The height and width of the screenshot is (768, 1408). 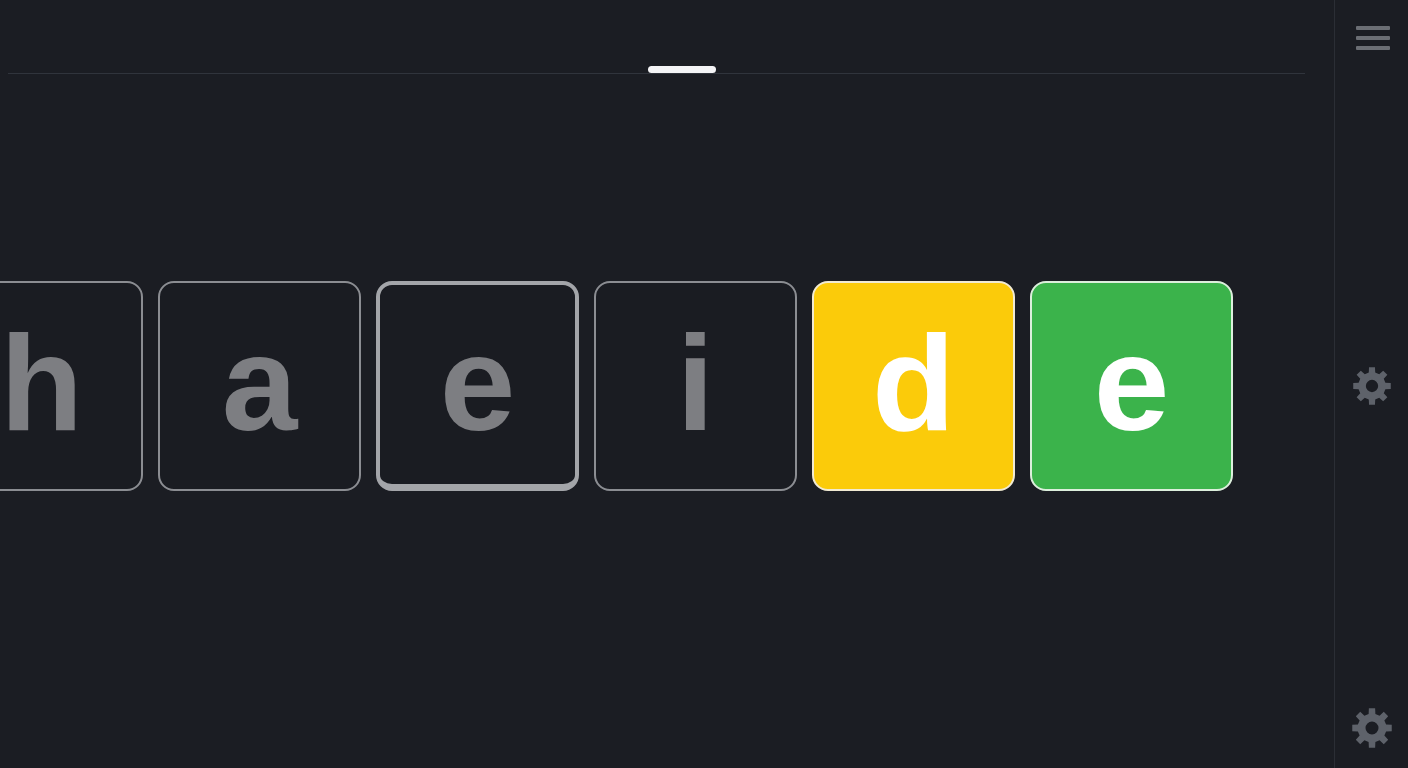 I want to click on drag-handle, so click(x=682, y=69).